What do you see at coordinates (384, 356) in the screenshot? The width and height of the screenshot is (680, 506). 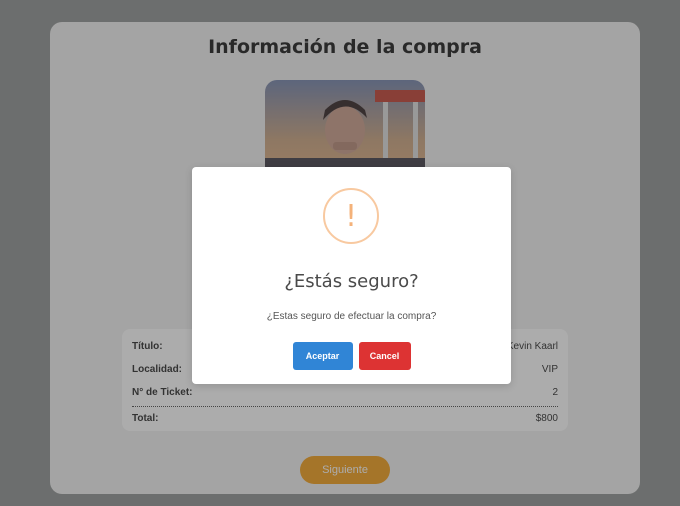 I see `cancel-button: Cancel` at bounding box center [384, 356].